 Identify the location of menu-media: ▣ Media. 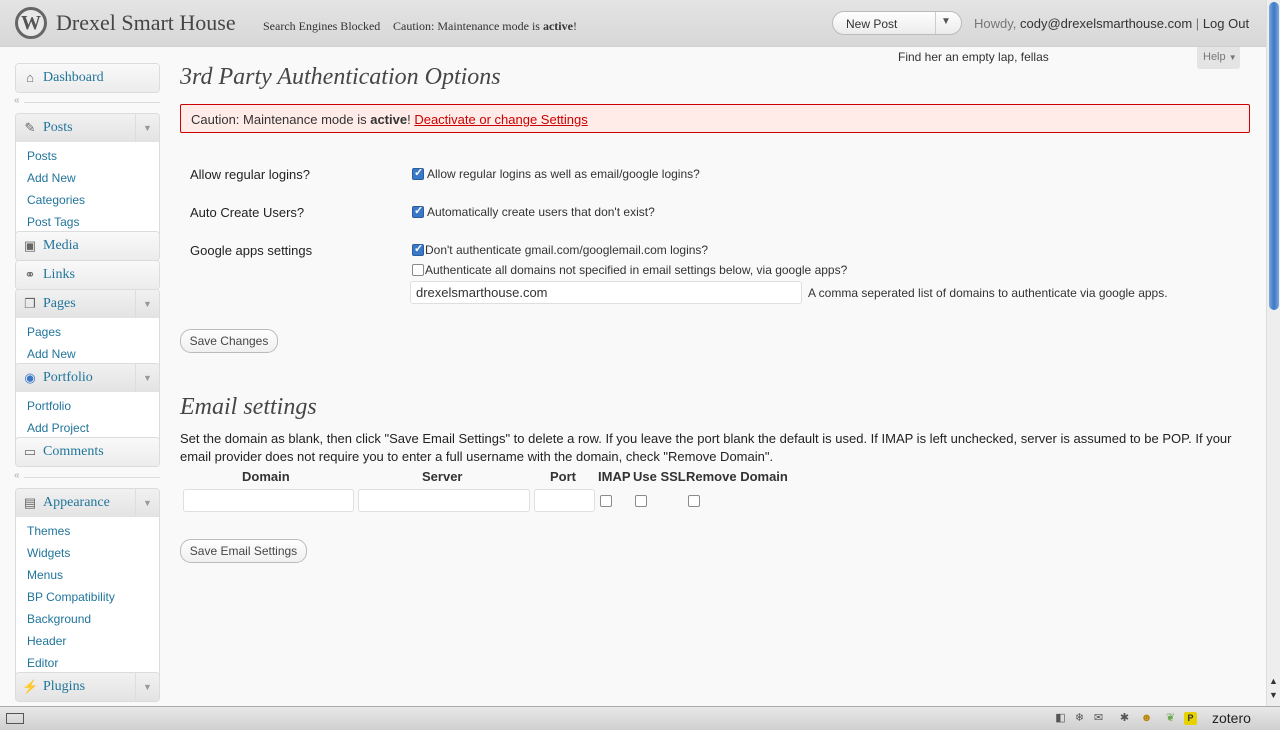
(87, 246).